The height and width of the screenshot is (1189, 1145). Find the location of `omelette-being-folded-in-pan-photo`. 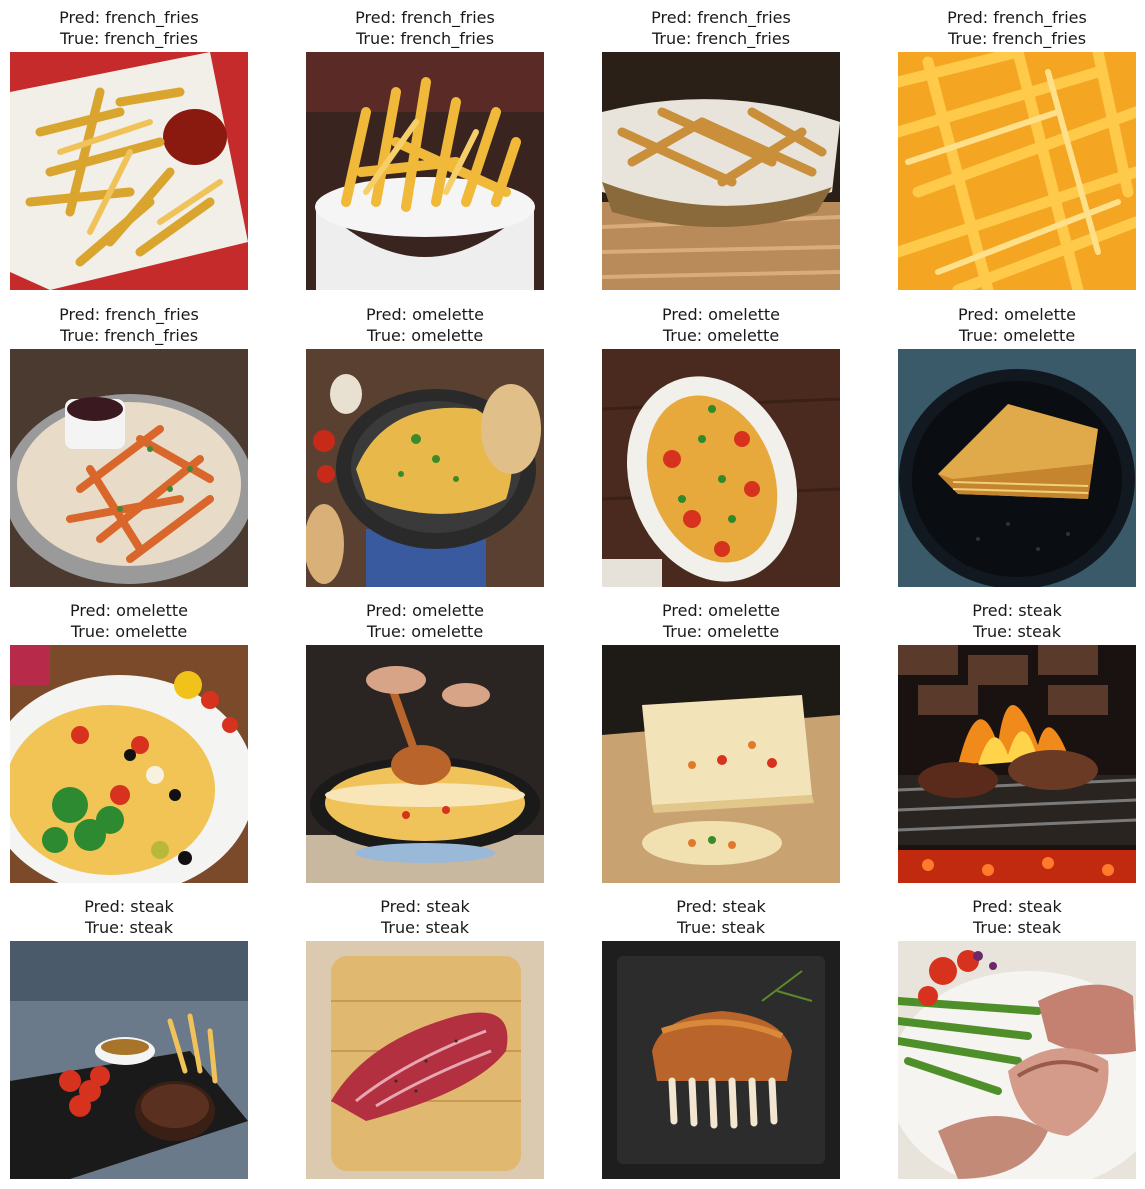

omelette-being-folded-in-pan-photo is located at coordinates (425, 764).